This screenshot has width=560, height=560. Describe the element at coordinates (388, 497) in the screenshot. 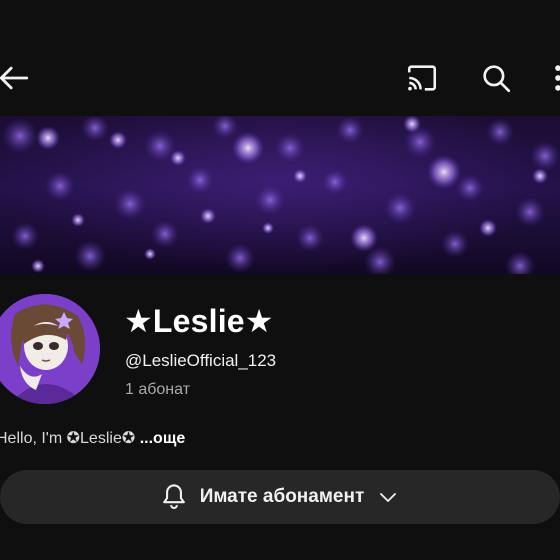

I see `chevron-down-icon` at that location.